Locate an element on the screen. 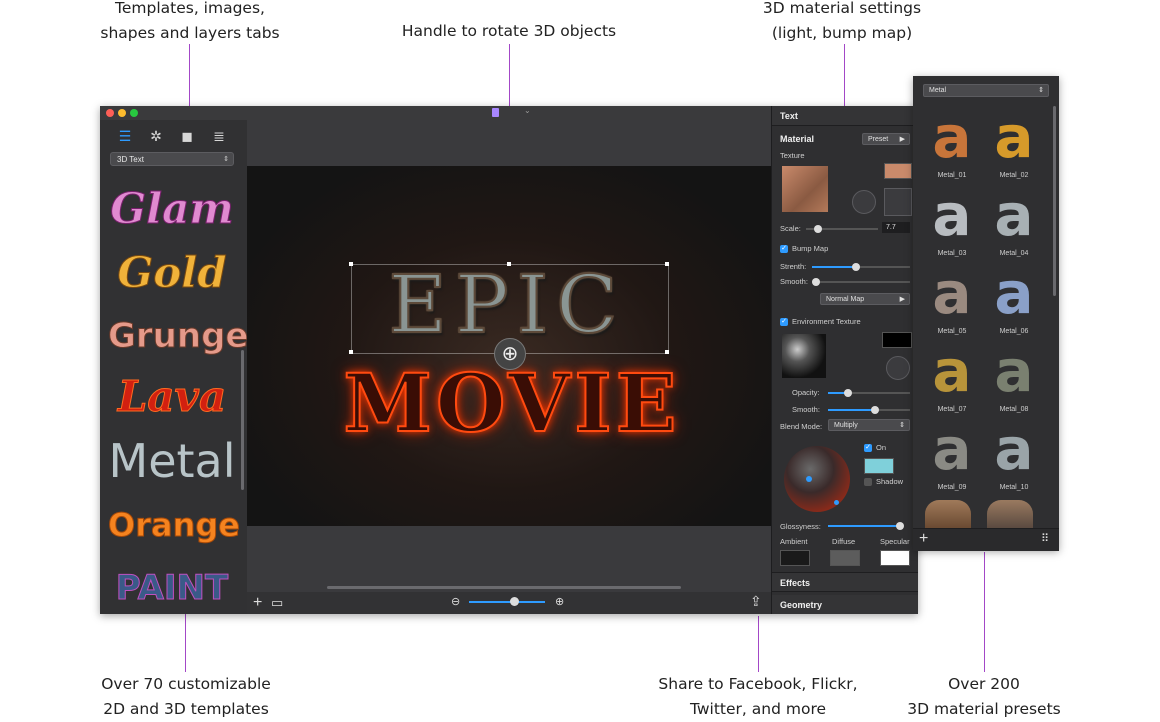  zoom-out-icon: ⊖ is located at coordinates (455, 602).